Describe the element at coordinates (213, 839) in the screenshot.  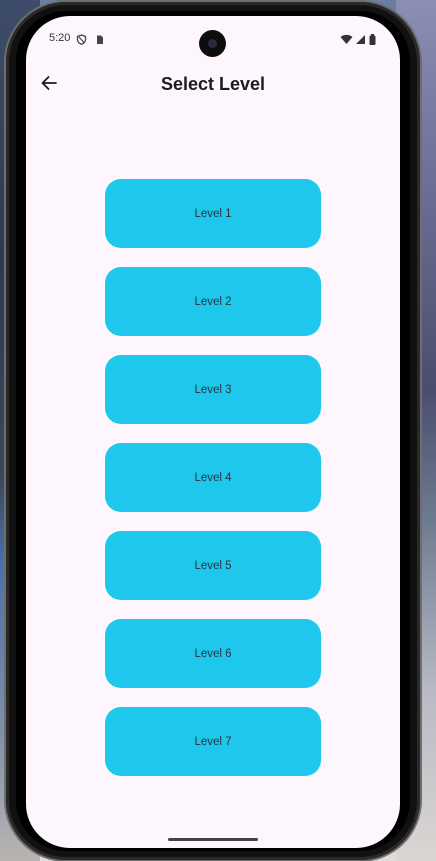
I see `home-indicator` at that location.